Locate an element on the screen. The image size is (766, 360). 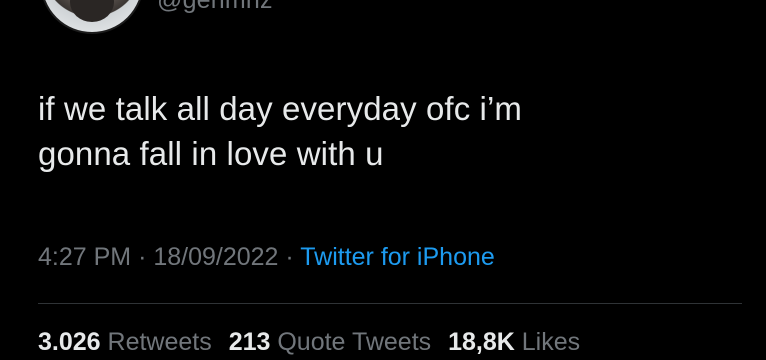
author-handle: @genmnz is located at coordinates (215, 7).